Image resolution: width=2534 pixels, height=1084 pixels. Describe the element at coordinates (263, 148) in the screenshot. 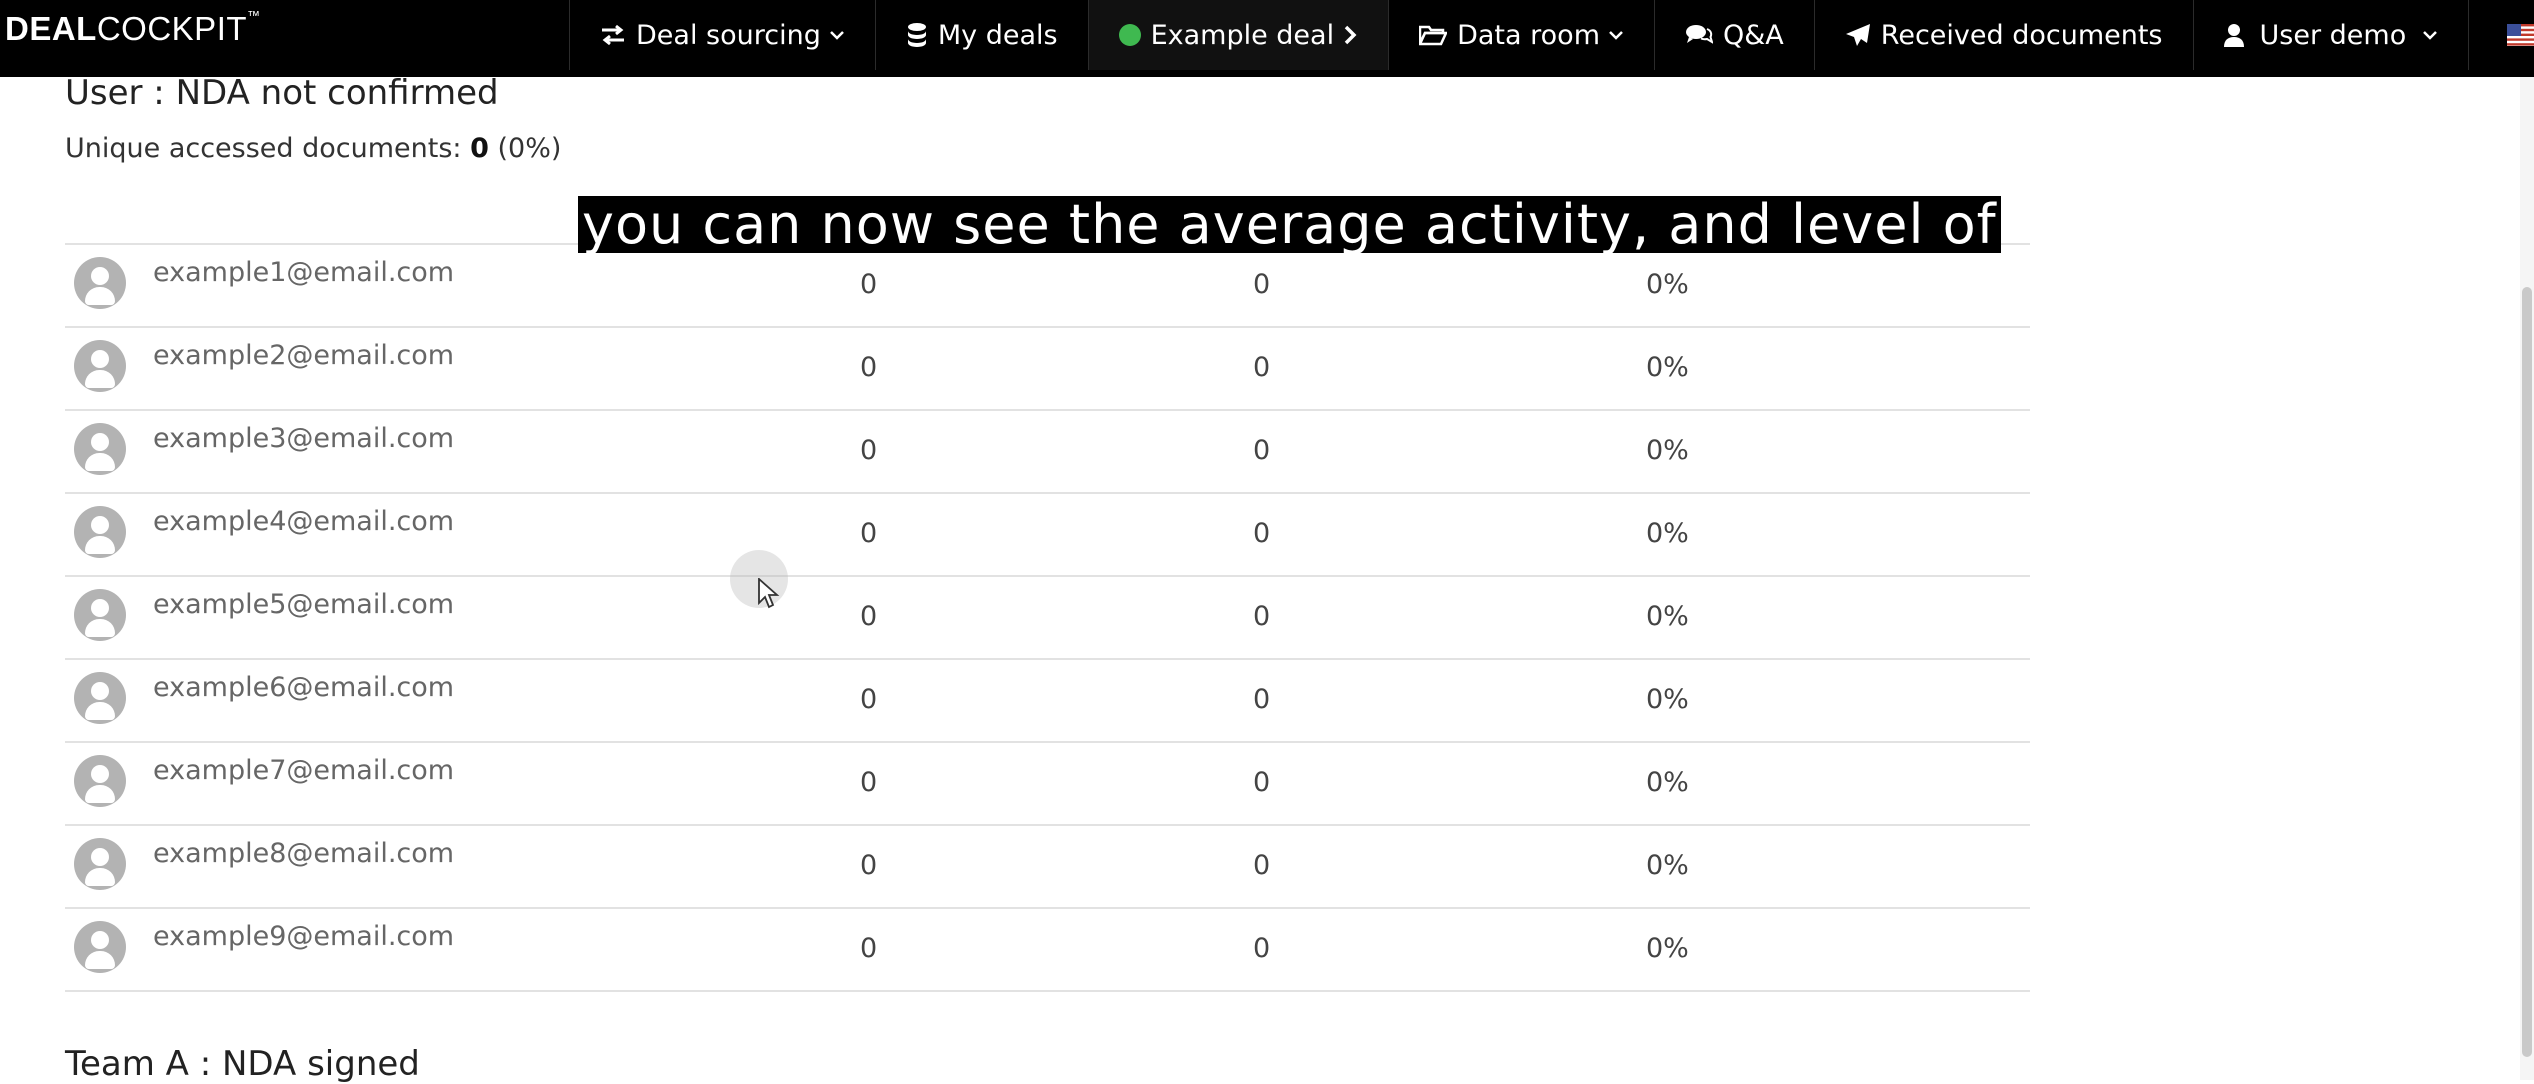

I see `stat-label: Unique accessed documents:` at that location.